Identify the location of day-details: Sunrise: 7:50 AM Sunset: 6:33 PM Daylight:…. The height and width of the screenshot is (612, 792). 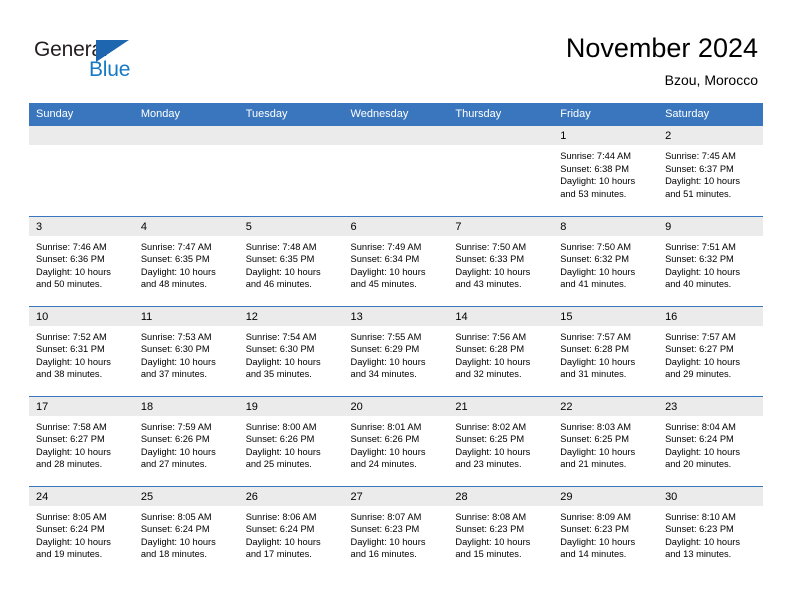
(500, 263).